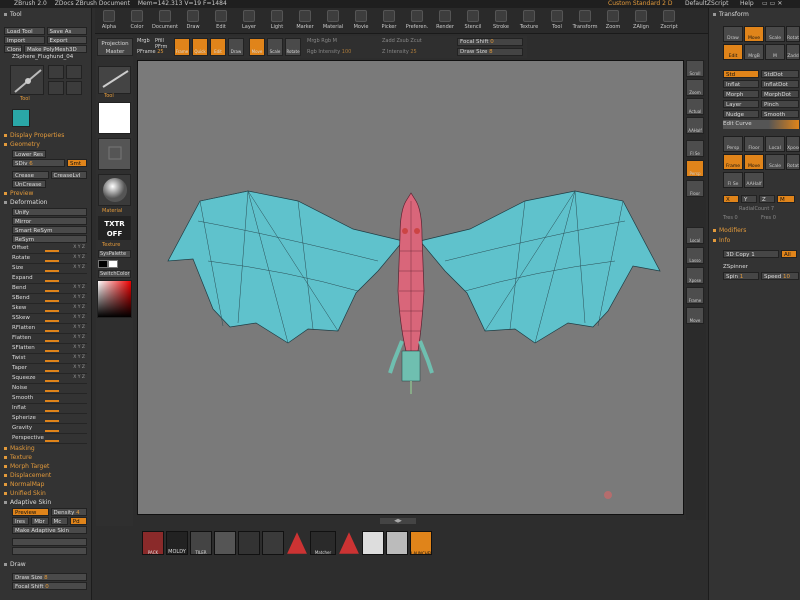 This screenshot has height=600, width=800. I want to click on menu-alpha: Alpha, so click(109, 21).